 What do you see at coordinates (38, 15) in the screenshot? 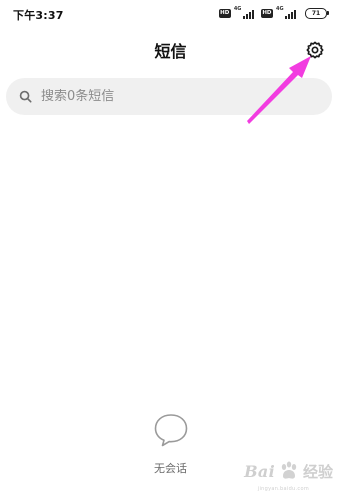
I see `status-time: 下午3:37` at bounding box center [38, 15].